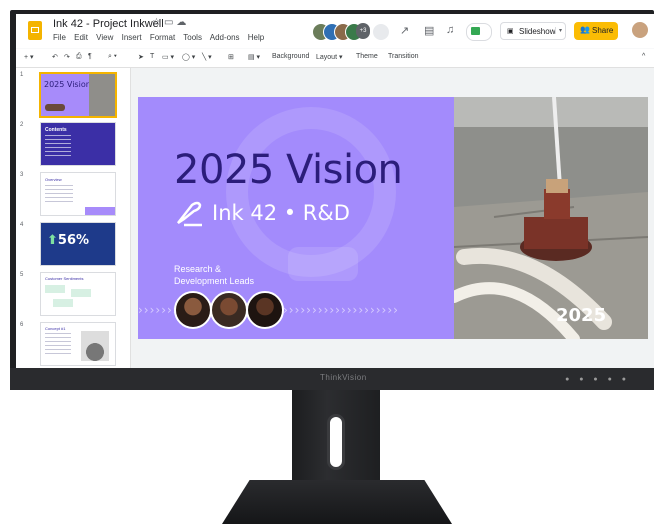 The height and width of the screenshot is (524, 654). Describe the element at coordinates (581, 315) in the screenshot. I see `slide-year: 2025` at that location.